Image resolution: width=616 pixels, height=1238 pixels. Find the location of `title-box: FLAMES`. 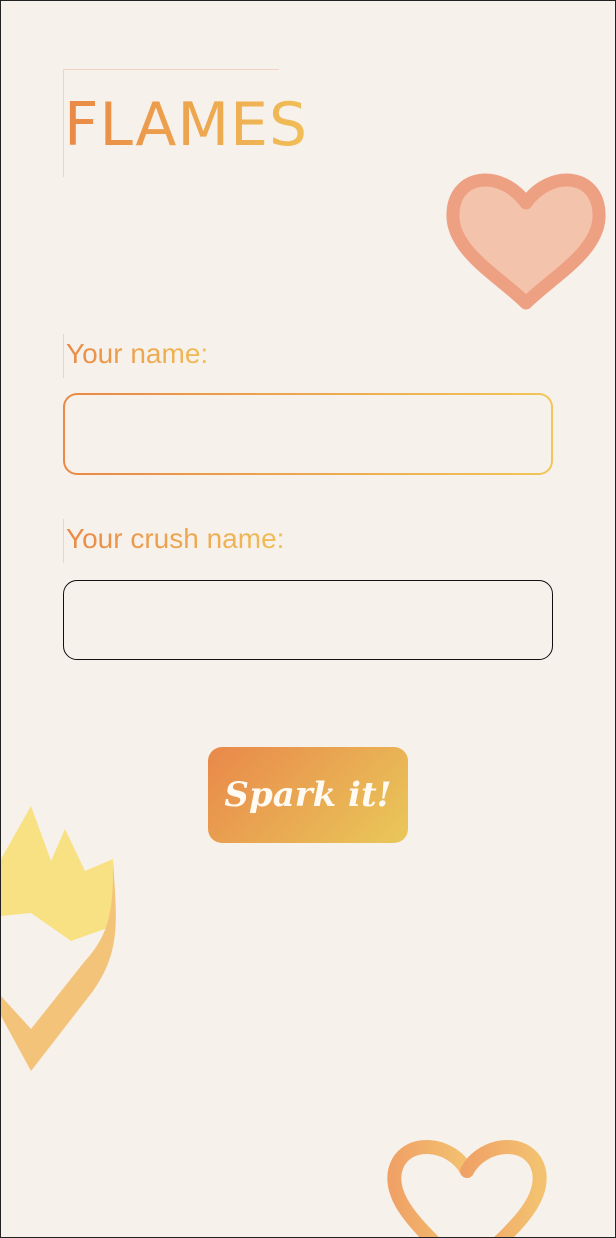

title-box: FLAMES is located at coordinates (185, 123).